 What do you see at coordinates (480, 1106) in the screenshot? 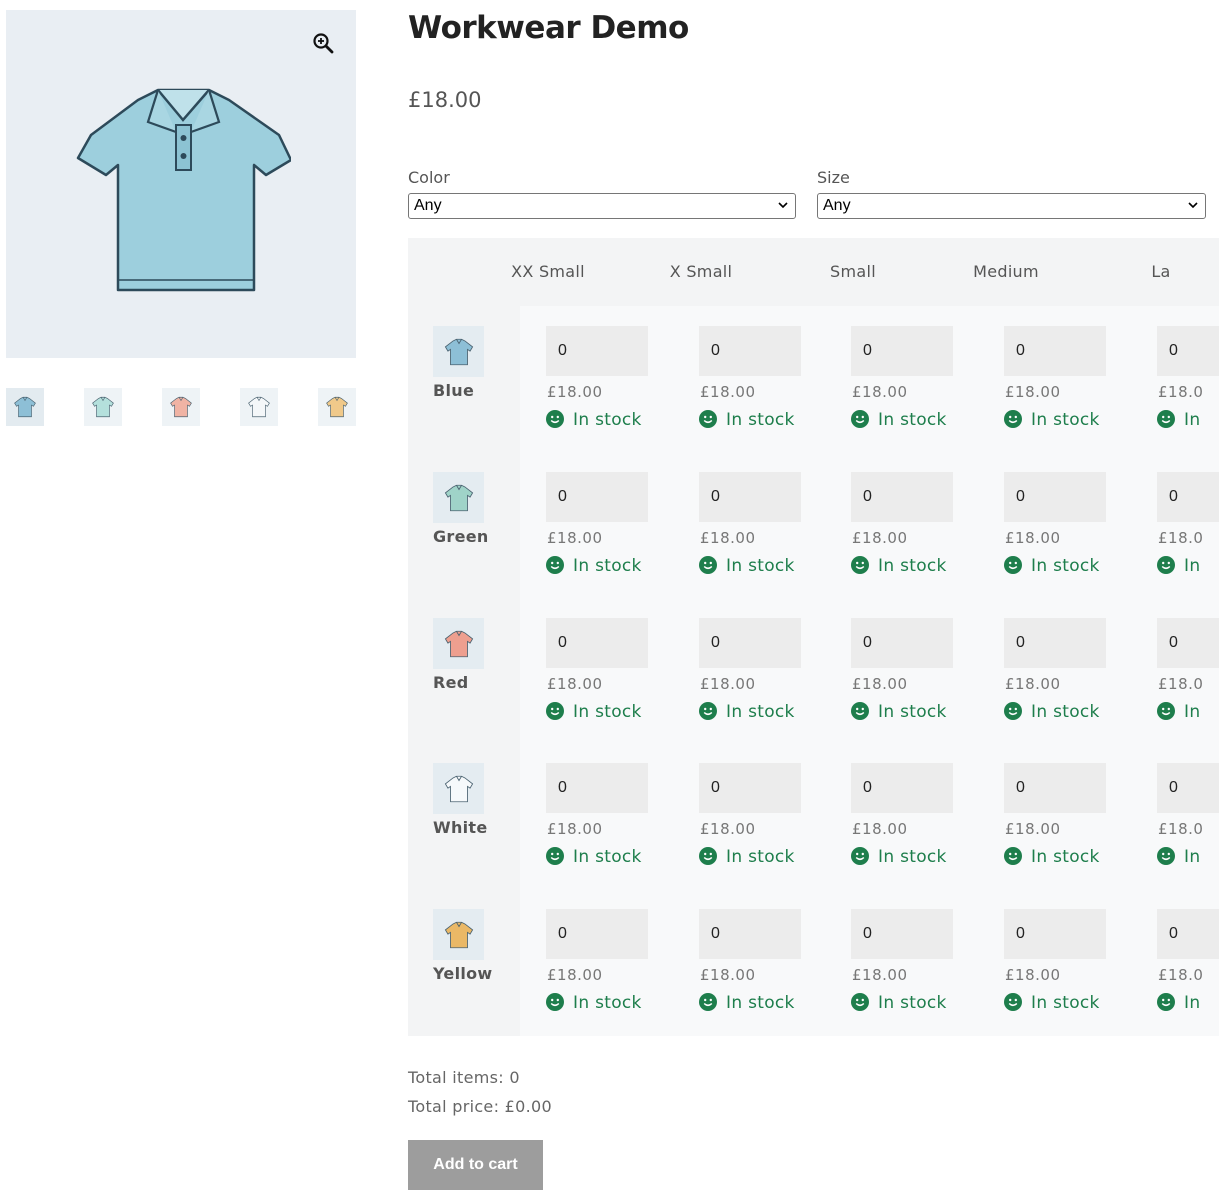
I see `total-price: Total price: £0.00` at bounding box center [480, 1106].